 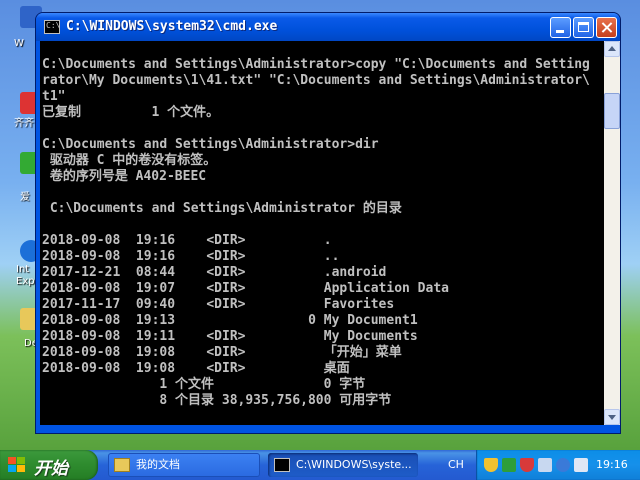 What do you see at coordinates (612, 464) in the screenshot?
I see `clock: 19:16` at bounding box center [612, 464].